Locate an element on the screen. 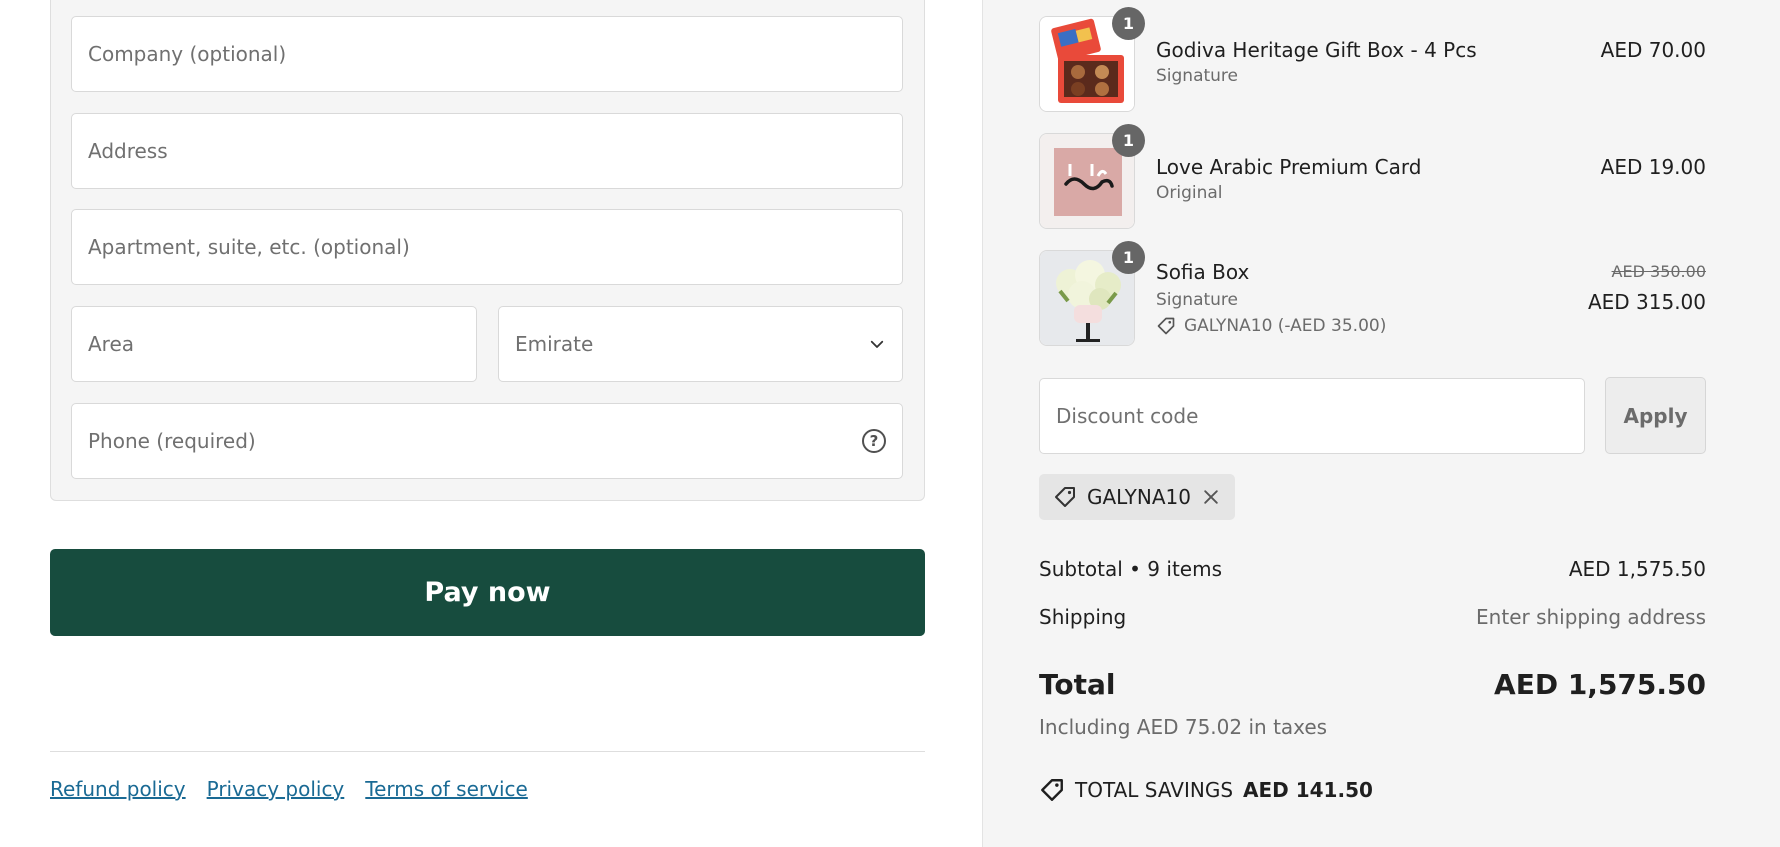 The width and height of the screenshot is (1780, 847). help-circle-icon: ? is located at coordinates (874, 441).